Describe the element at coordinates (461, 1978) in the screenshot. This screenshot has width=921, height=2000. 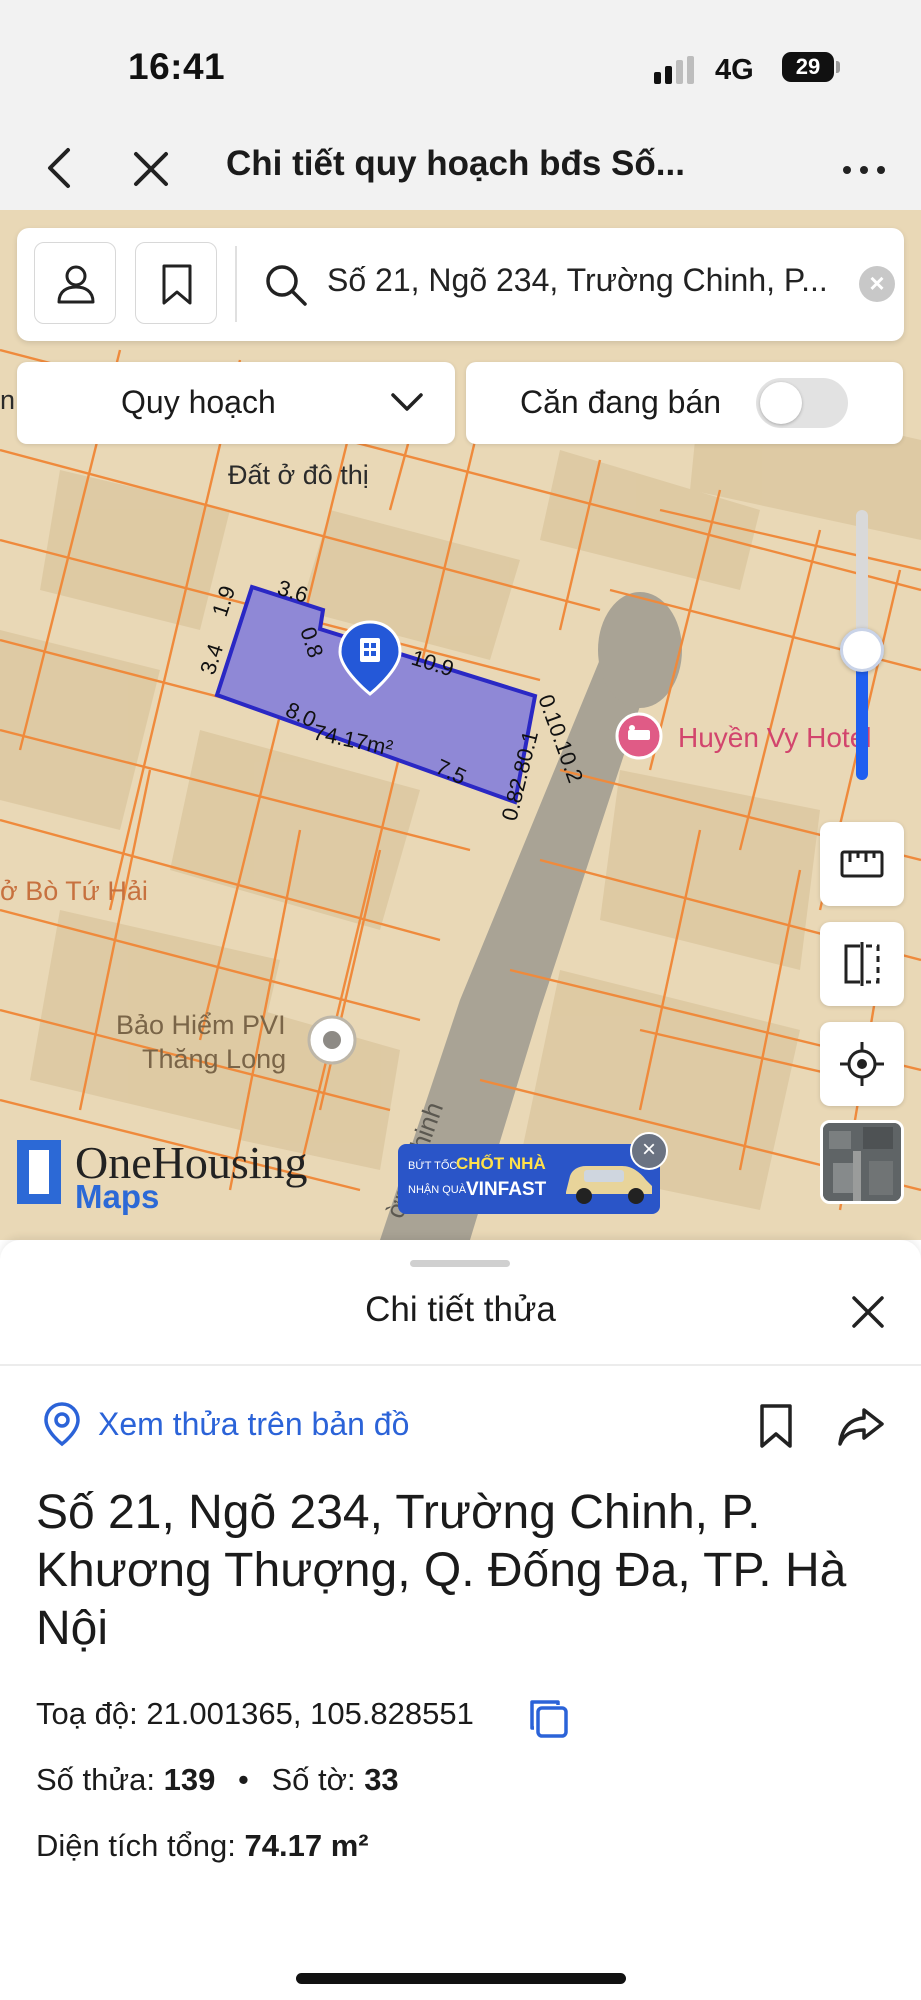
I see `home-indicator` at that location.